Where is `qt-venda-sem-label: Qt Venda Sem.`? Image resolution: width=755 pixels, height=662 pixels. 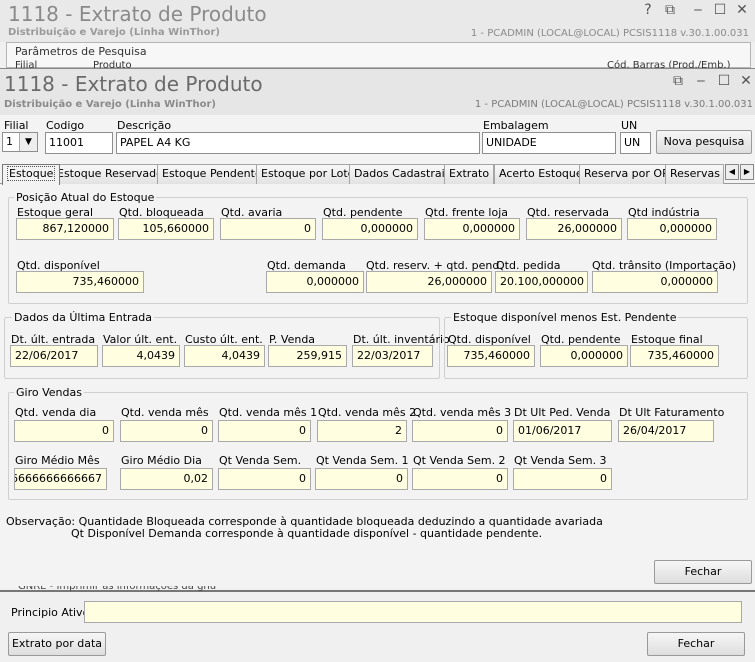
qt-venda-sem-label: Qt Venda Sem. is located at coordinates (260, 460).